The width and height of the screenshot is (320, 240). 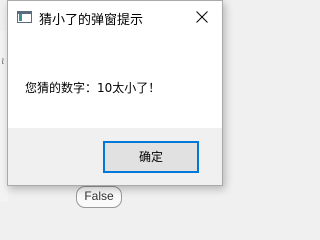 I want to click on dialog-titlebar: 猜小了的弹窗提示, so click(x=115, y=17).